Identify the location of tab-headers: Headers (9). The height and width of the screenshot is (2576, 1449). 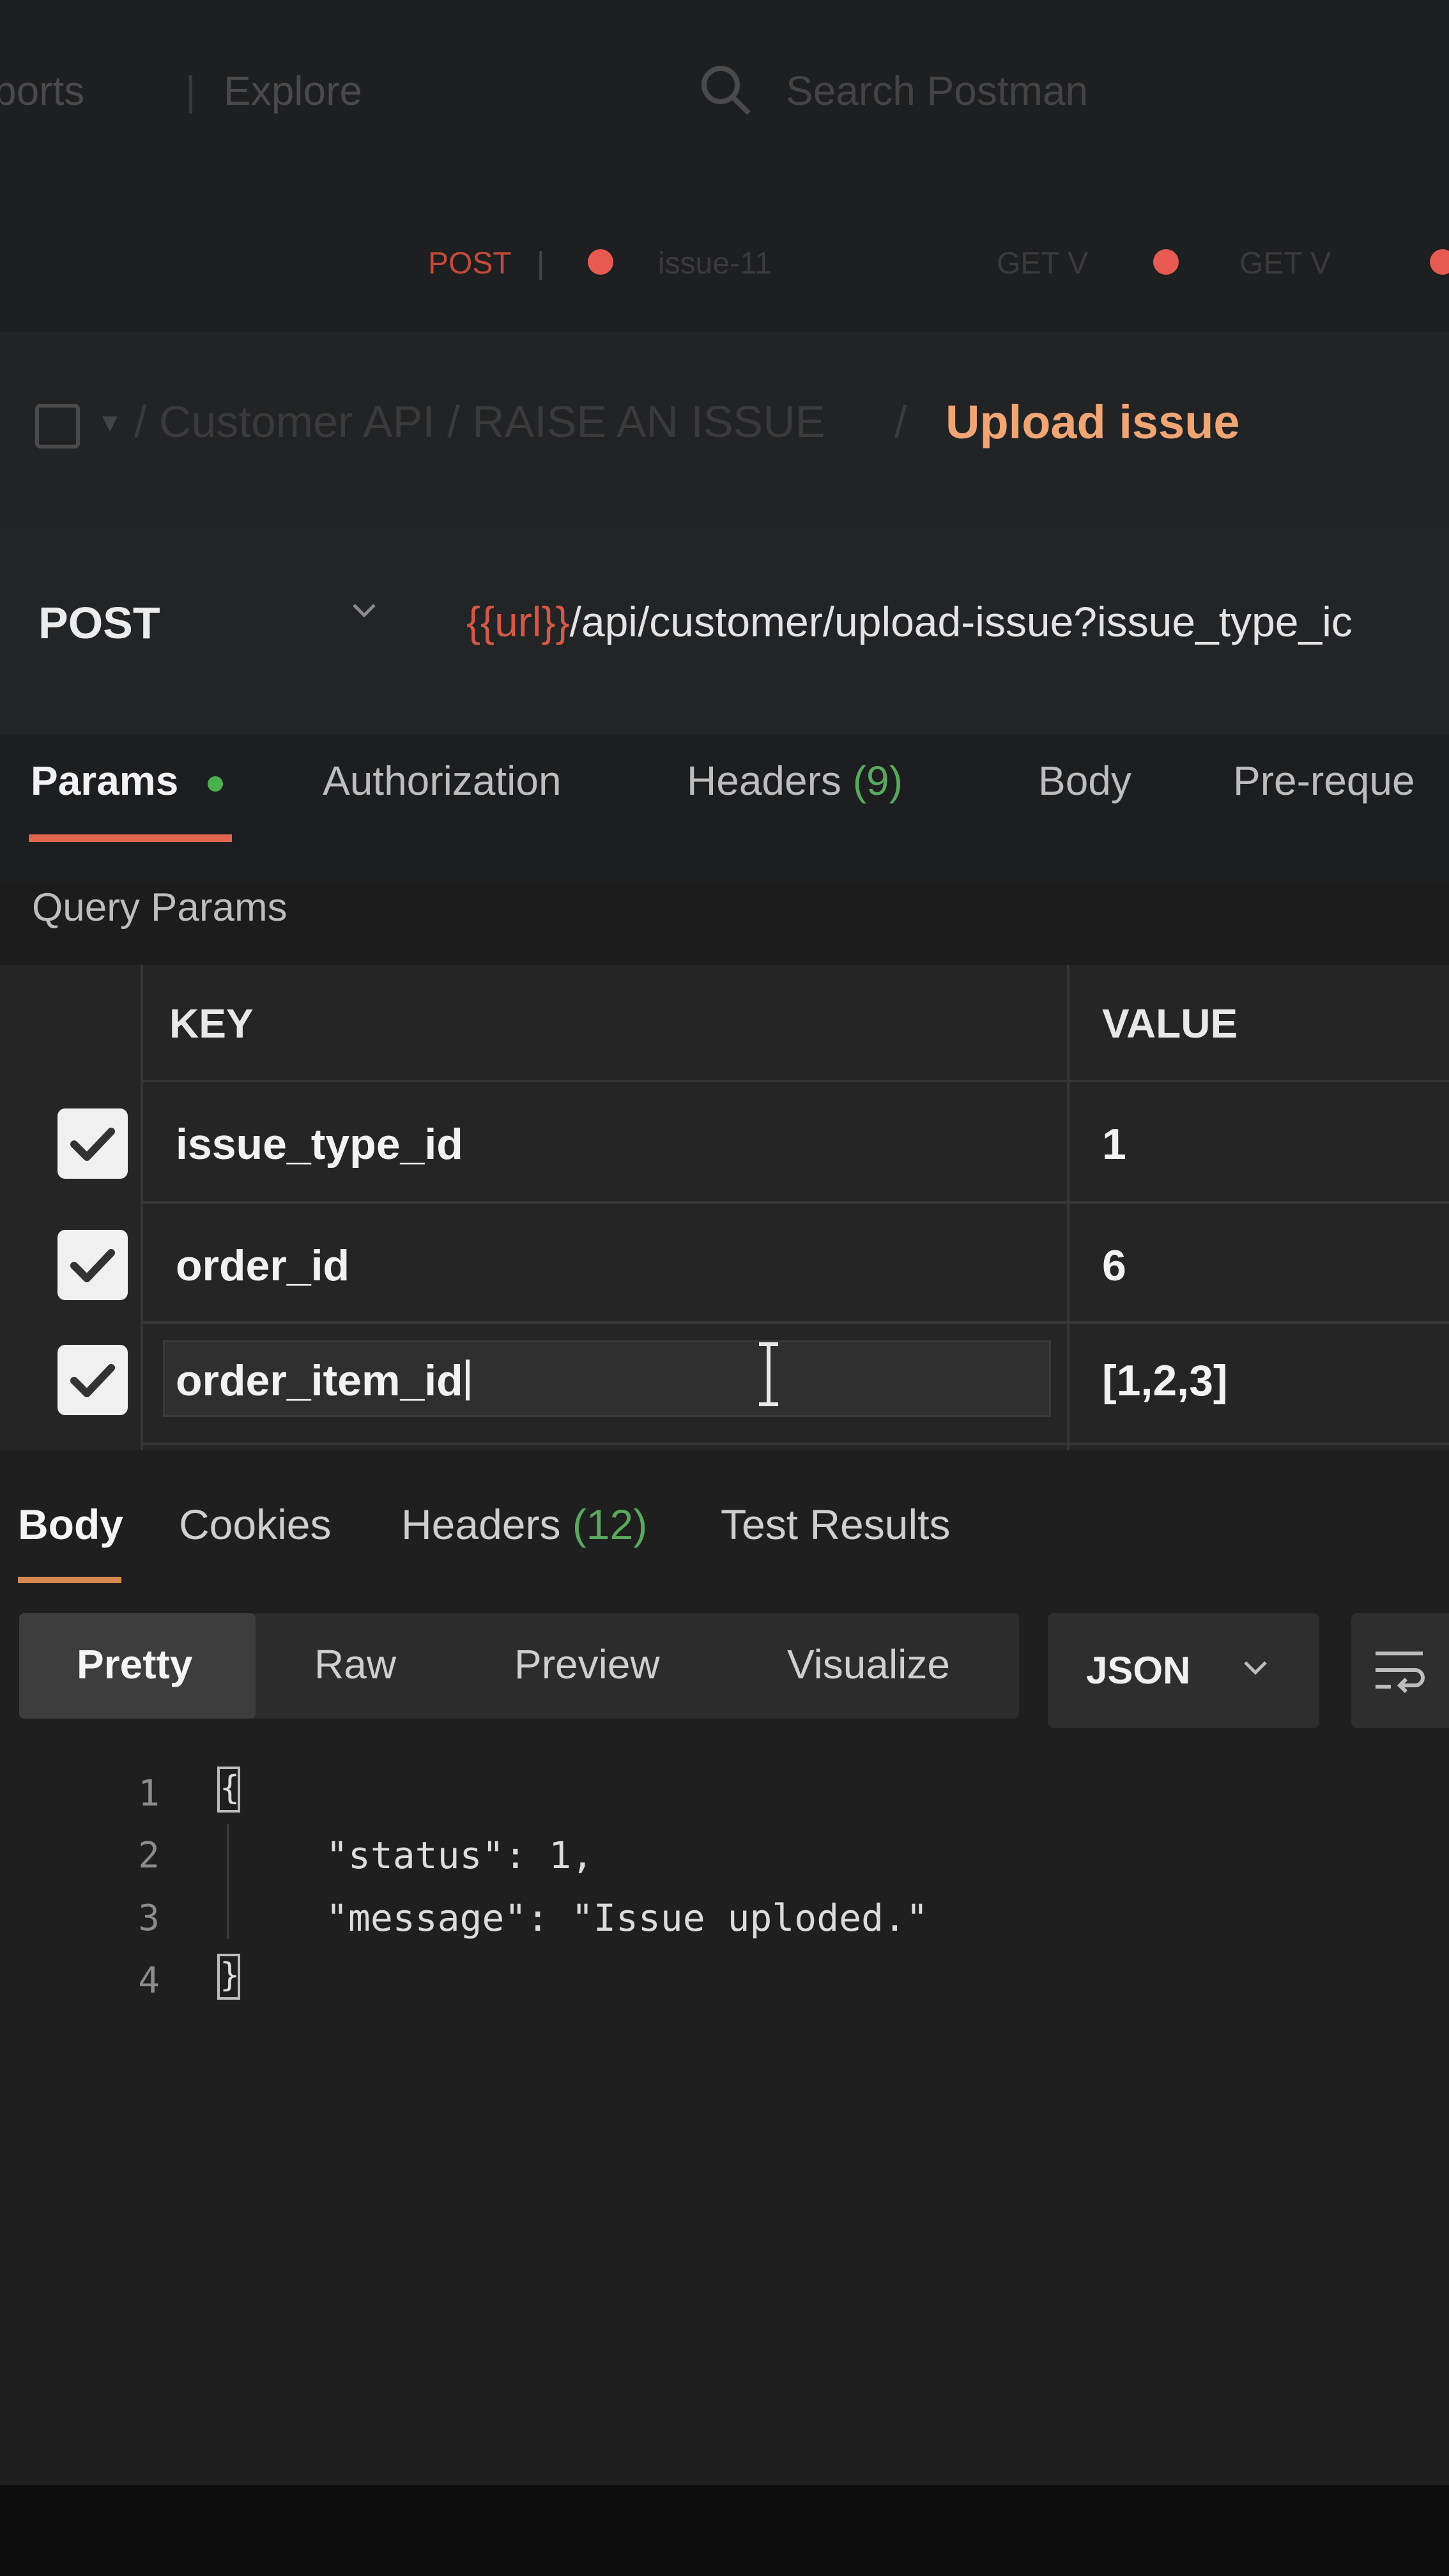
(795, 780).